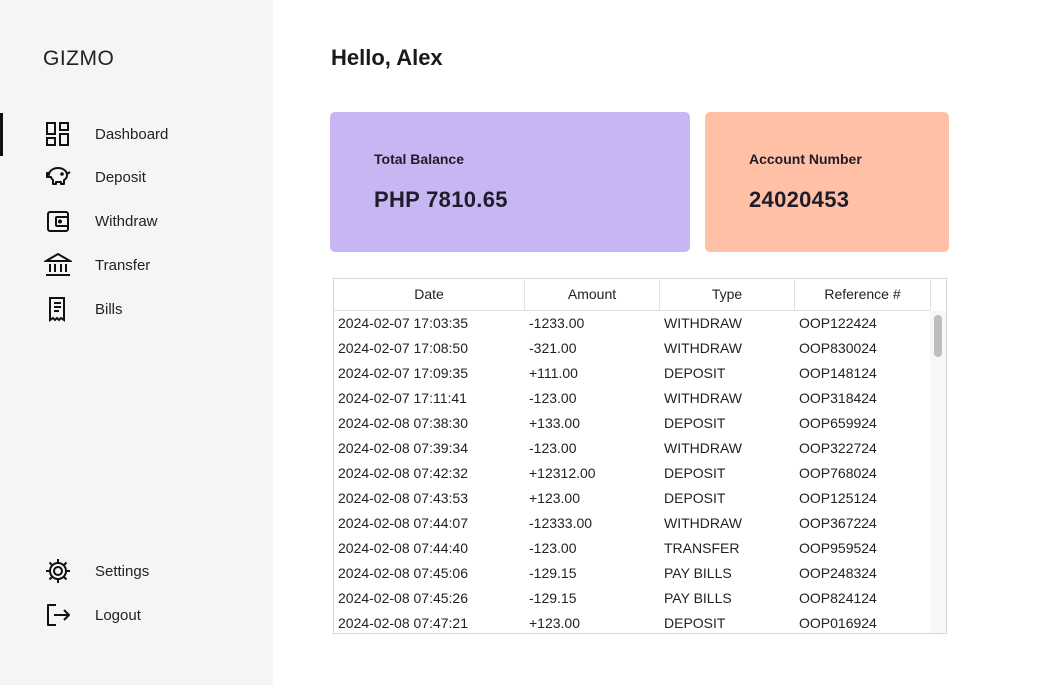 The width and height of the screenshot is (1060, 685). I want to click on sidebar-item-label: Settings, so click(122, 571).